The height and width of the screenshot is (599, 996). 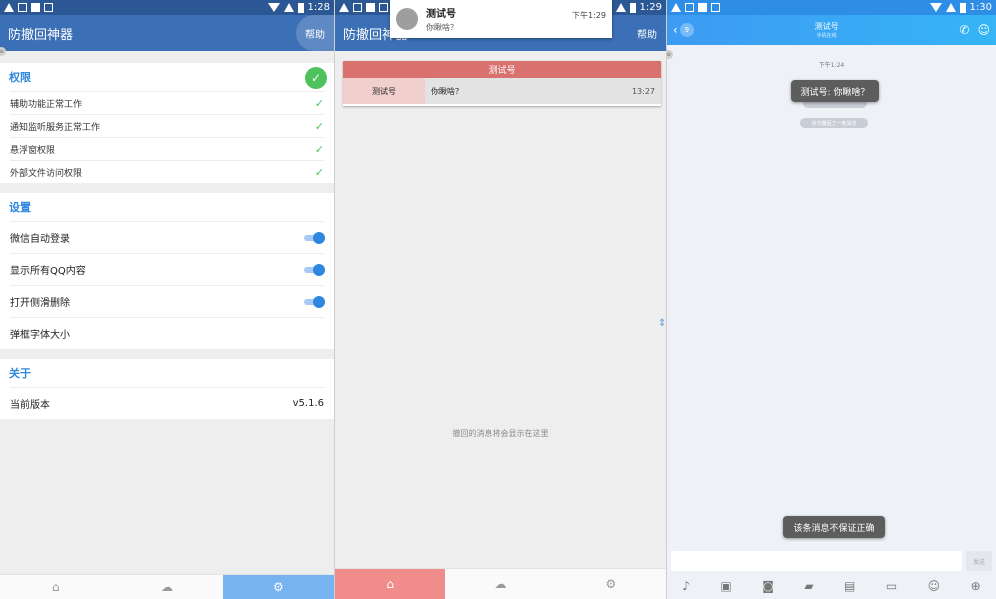 I want to click on setting-row-font-size: 弹框字体大小, so click(x=167, y=333).